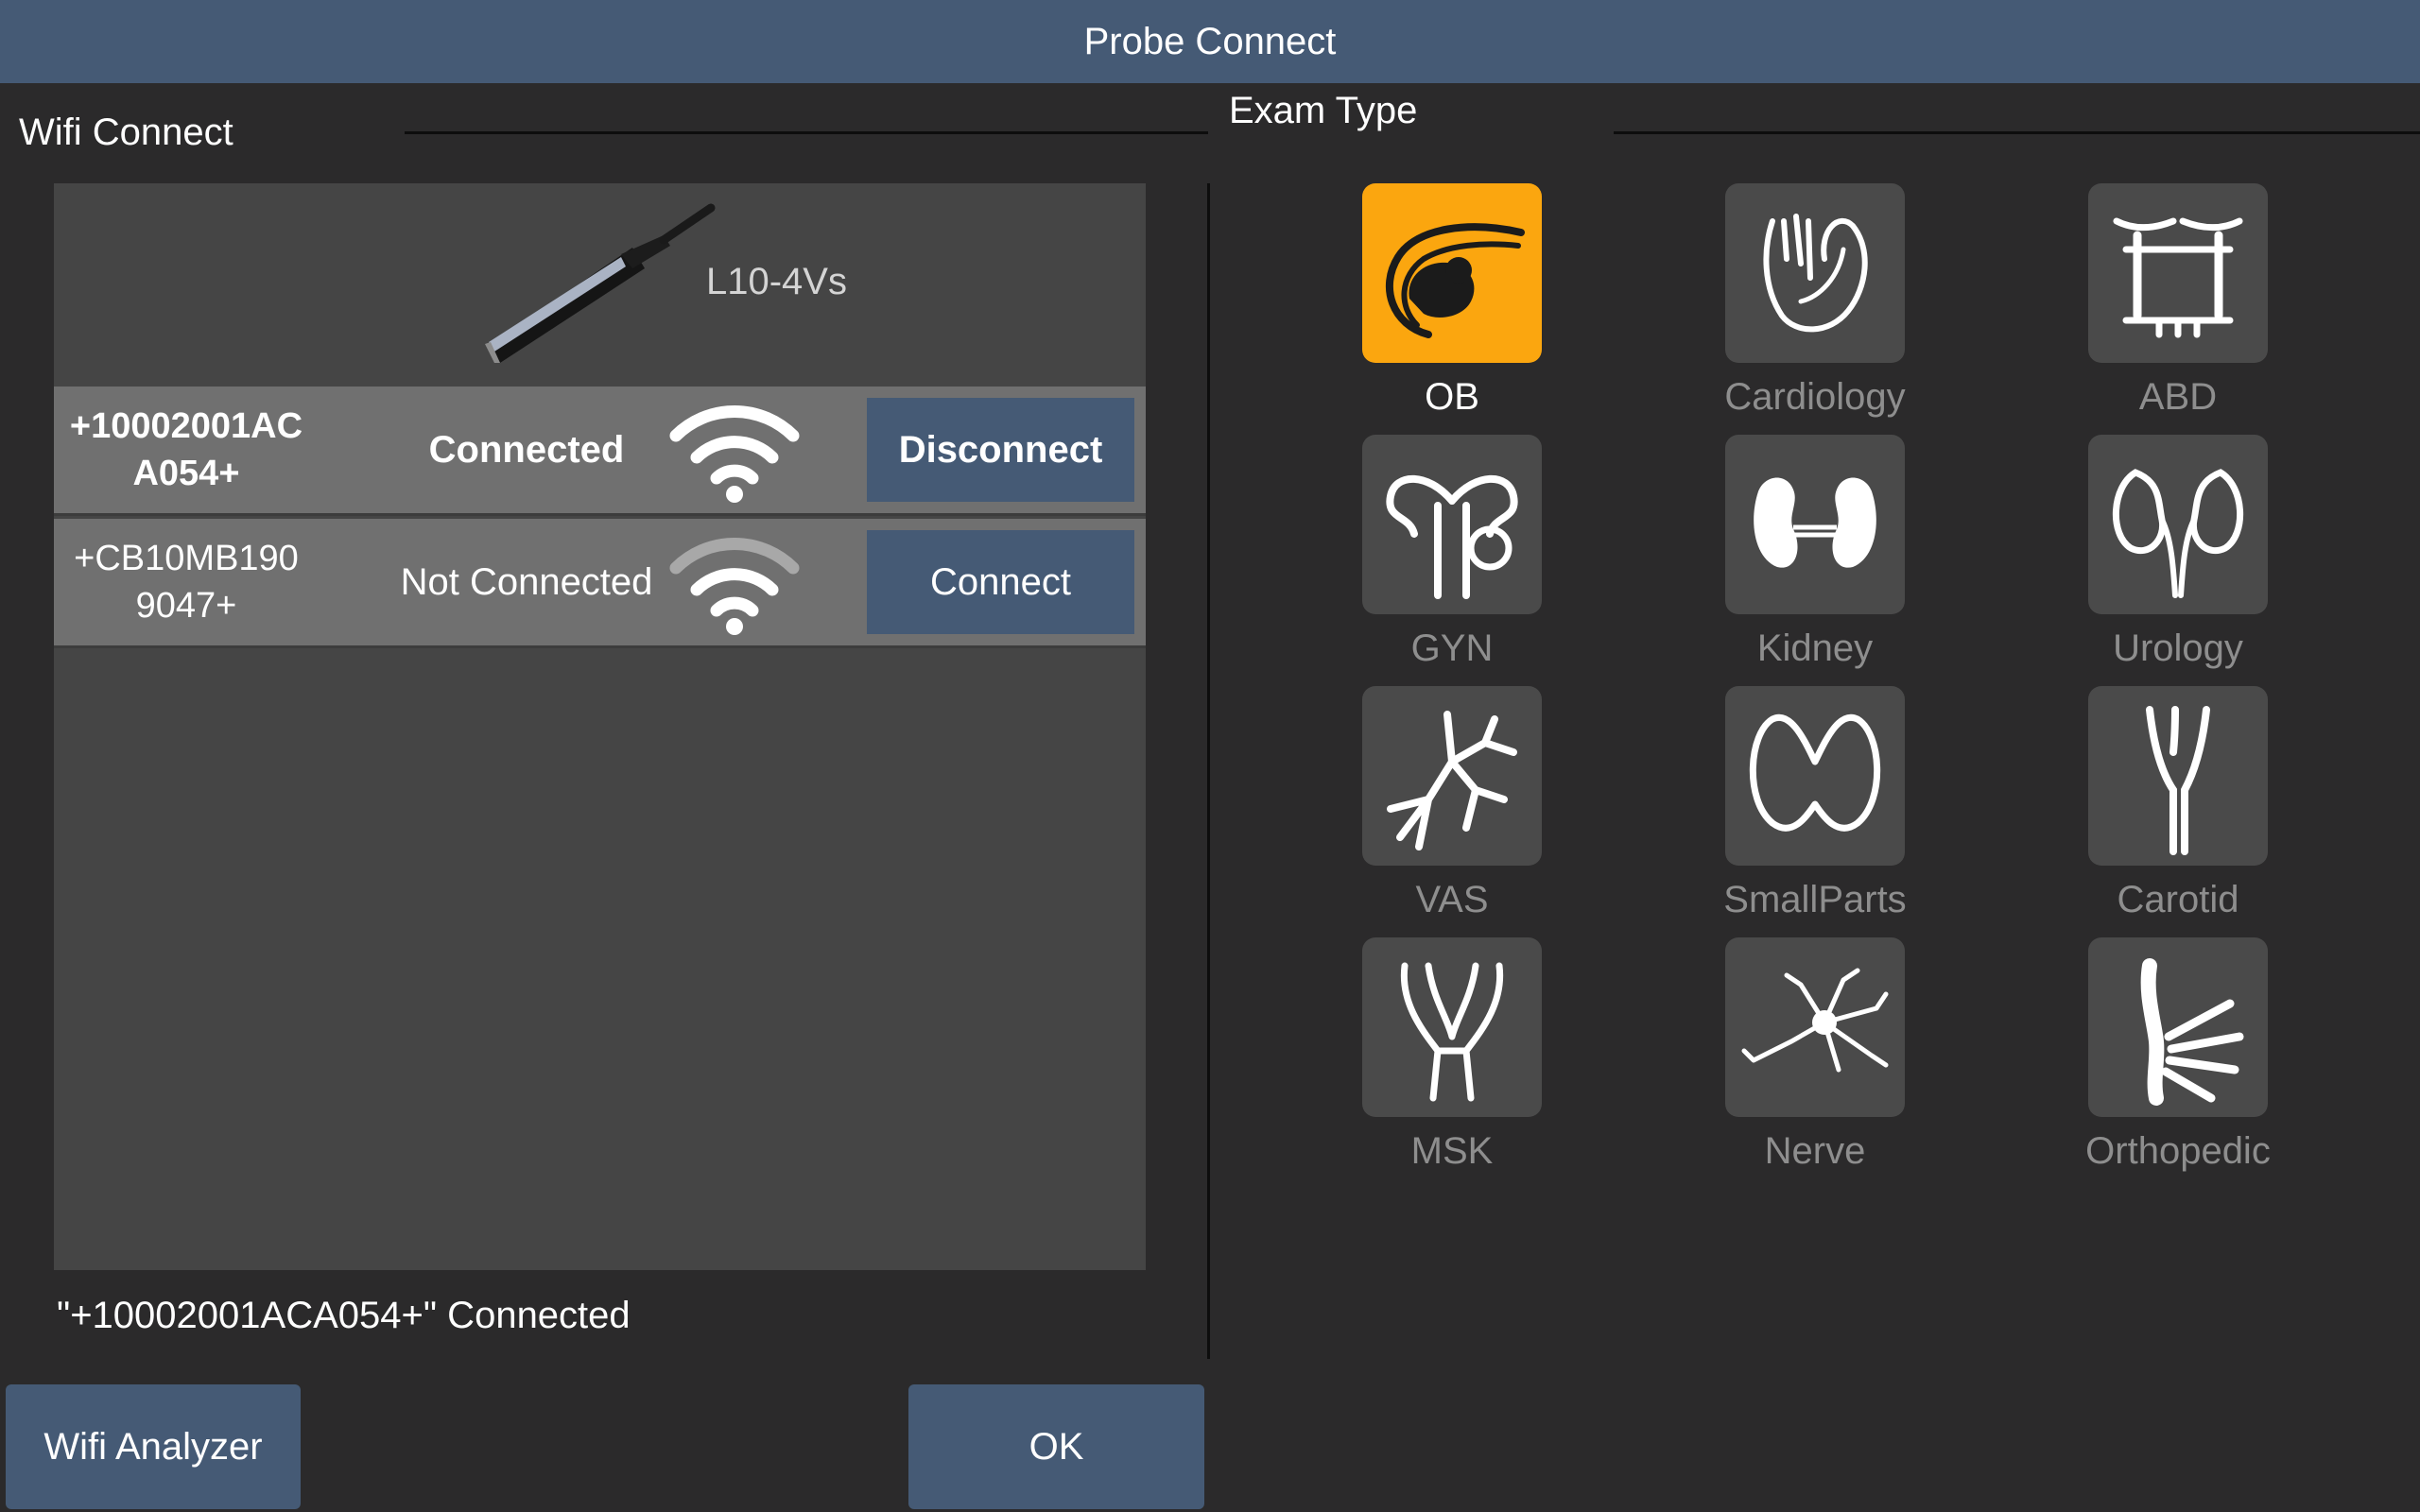 The image size is (2420, 1512). I want to click on exam-tile-kidney, so click(1815, 524).